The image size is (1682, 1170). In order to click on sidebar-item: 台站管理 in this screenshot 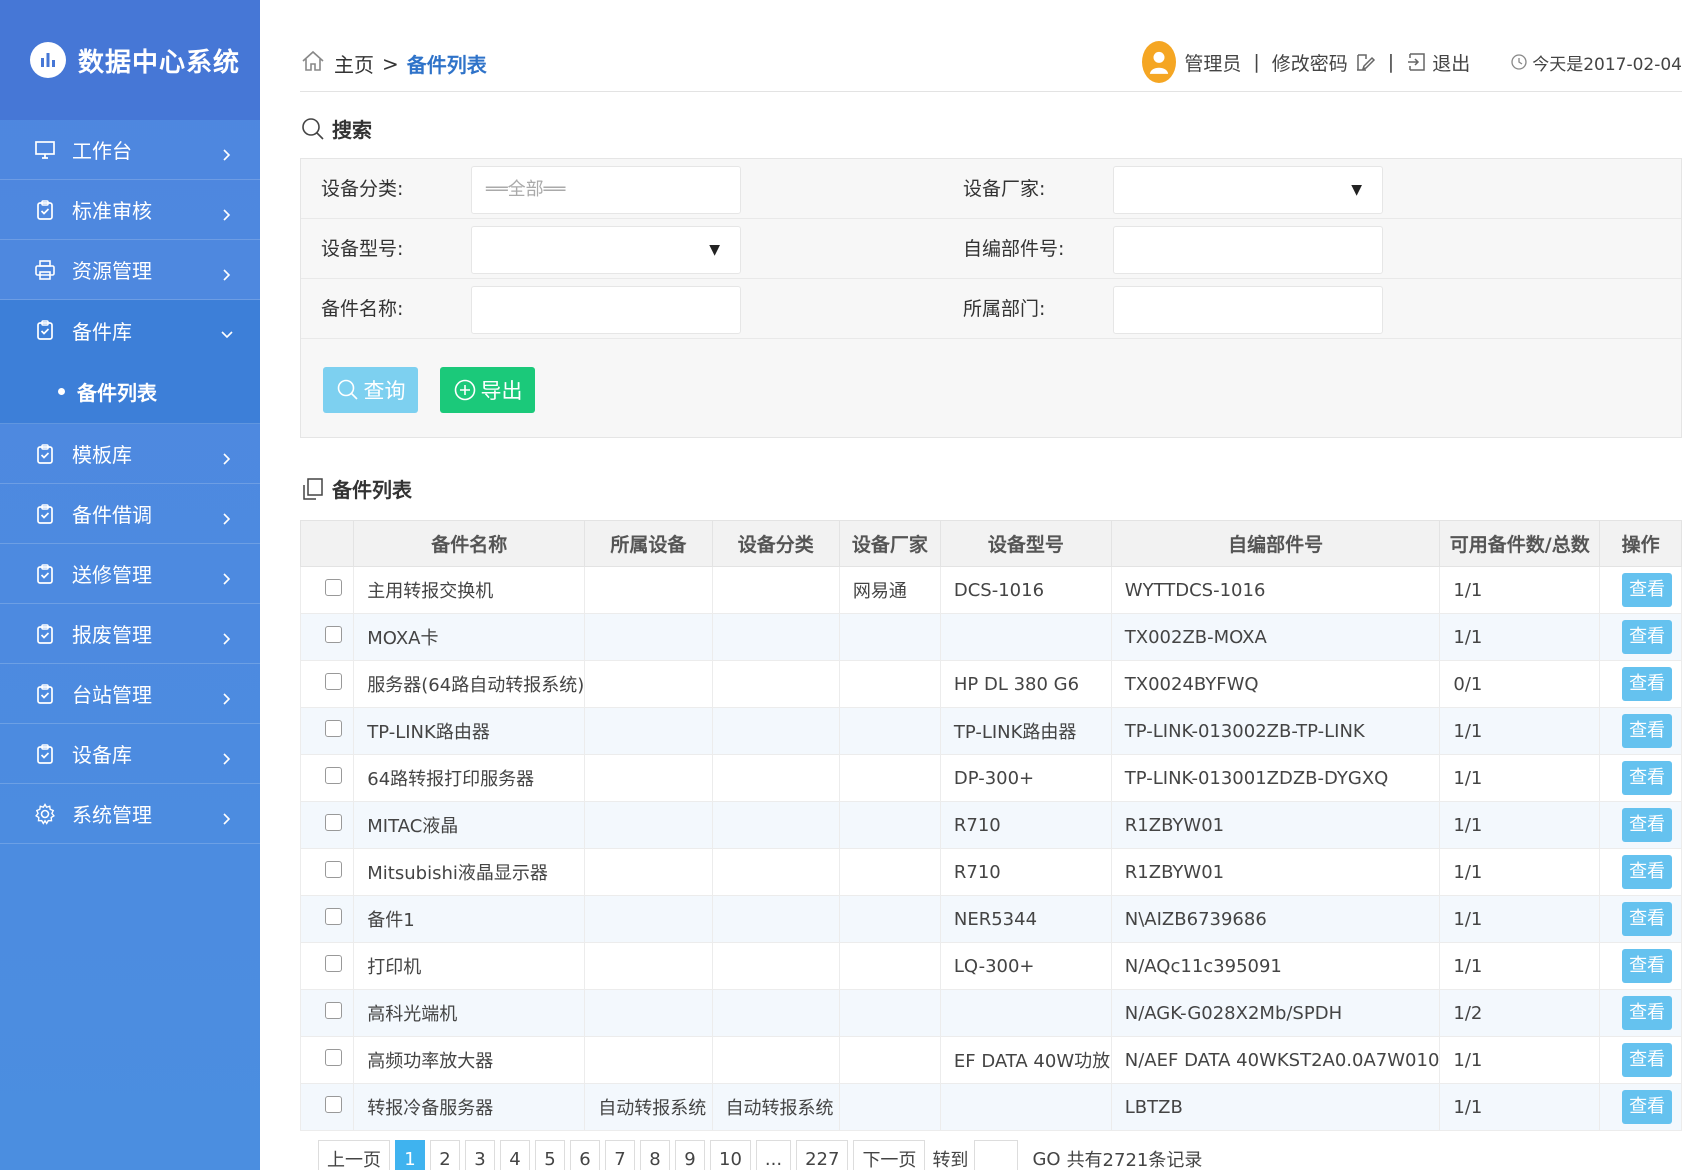, I will do `click(130, 694)`.